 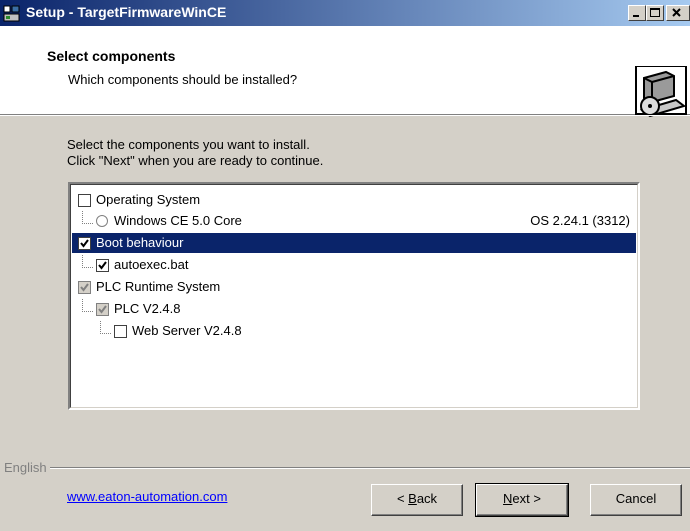 What do you see at coordinates (354, 221) in the screenshot?
I see `component-windows-ce-core: Windows CE 5.0 Core OS 2.24.1 (3312)` at bounding box center [354, 221].